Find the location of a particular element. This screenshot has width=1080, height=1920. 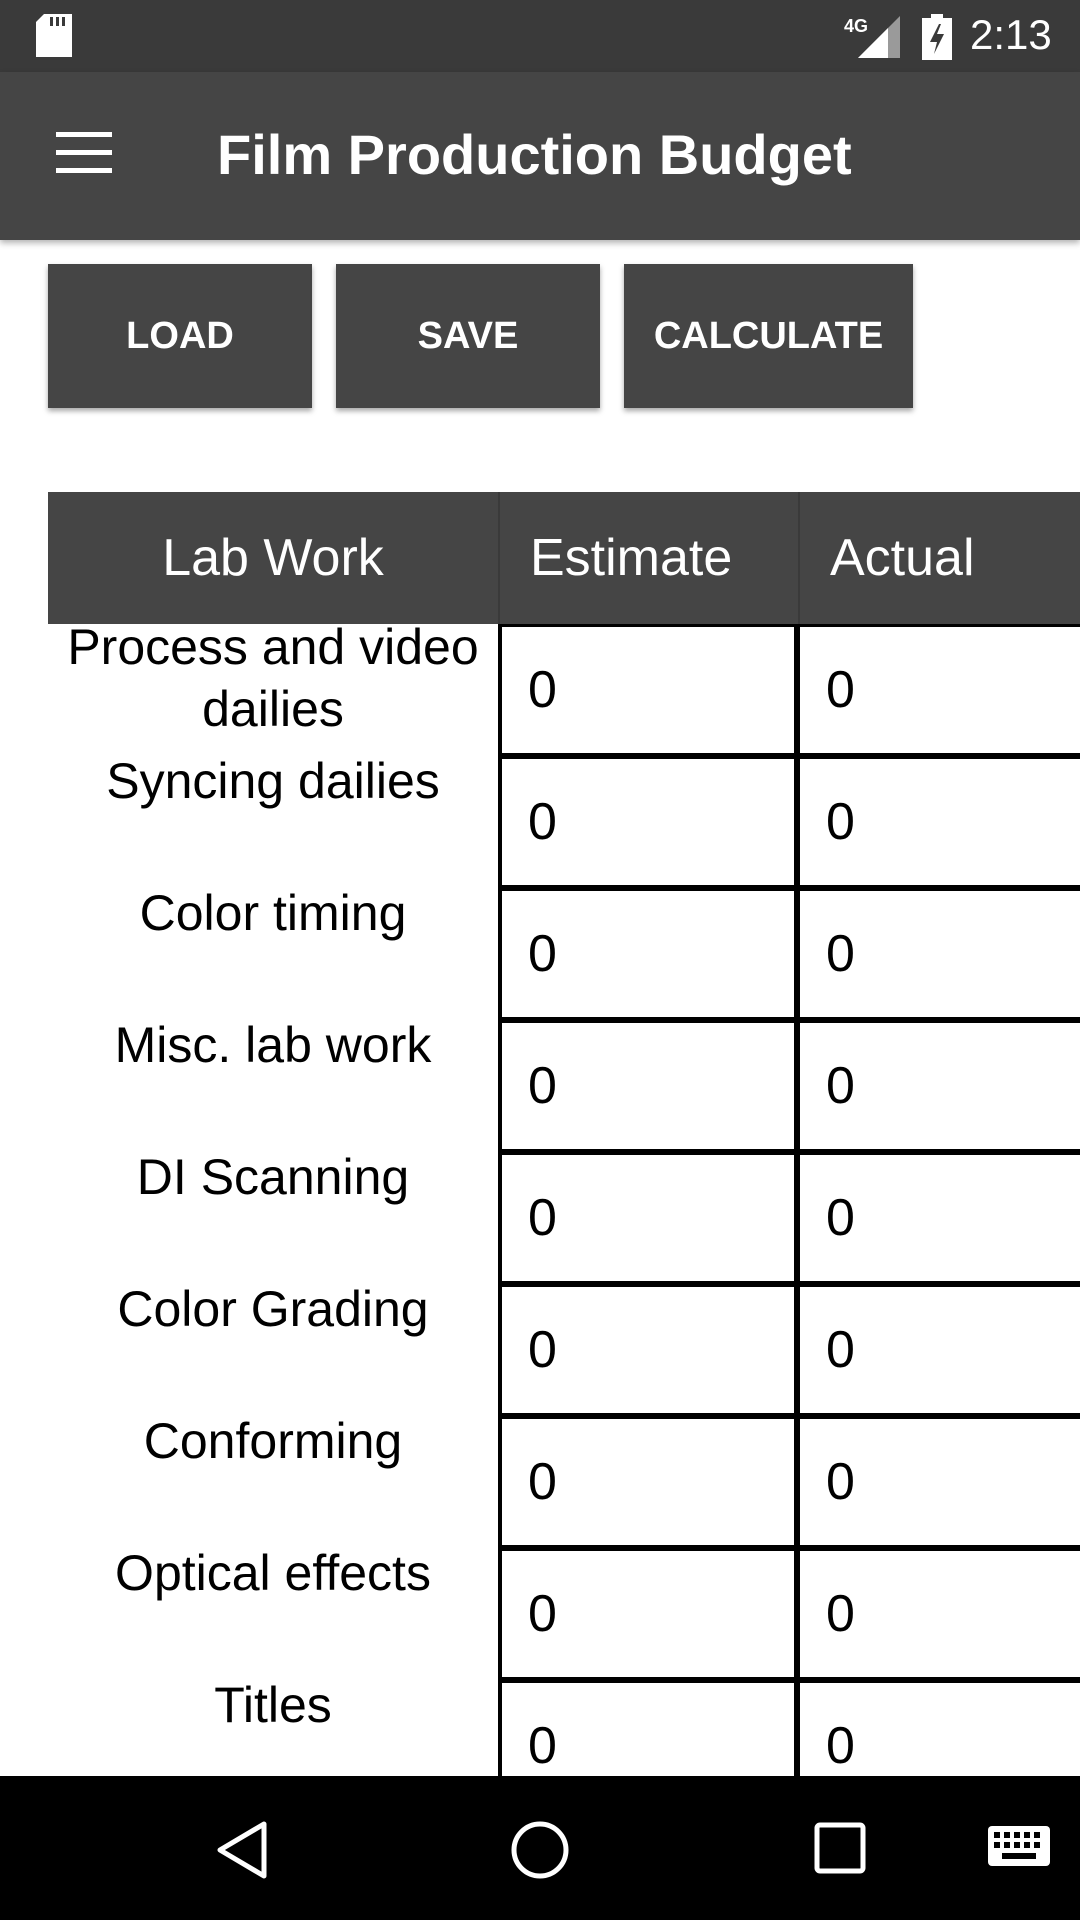

calculate-button: CALCULATE is located at coordinates (768, 336).